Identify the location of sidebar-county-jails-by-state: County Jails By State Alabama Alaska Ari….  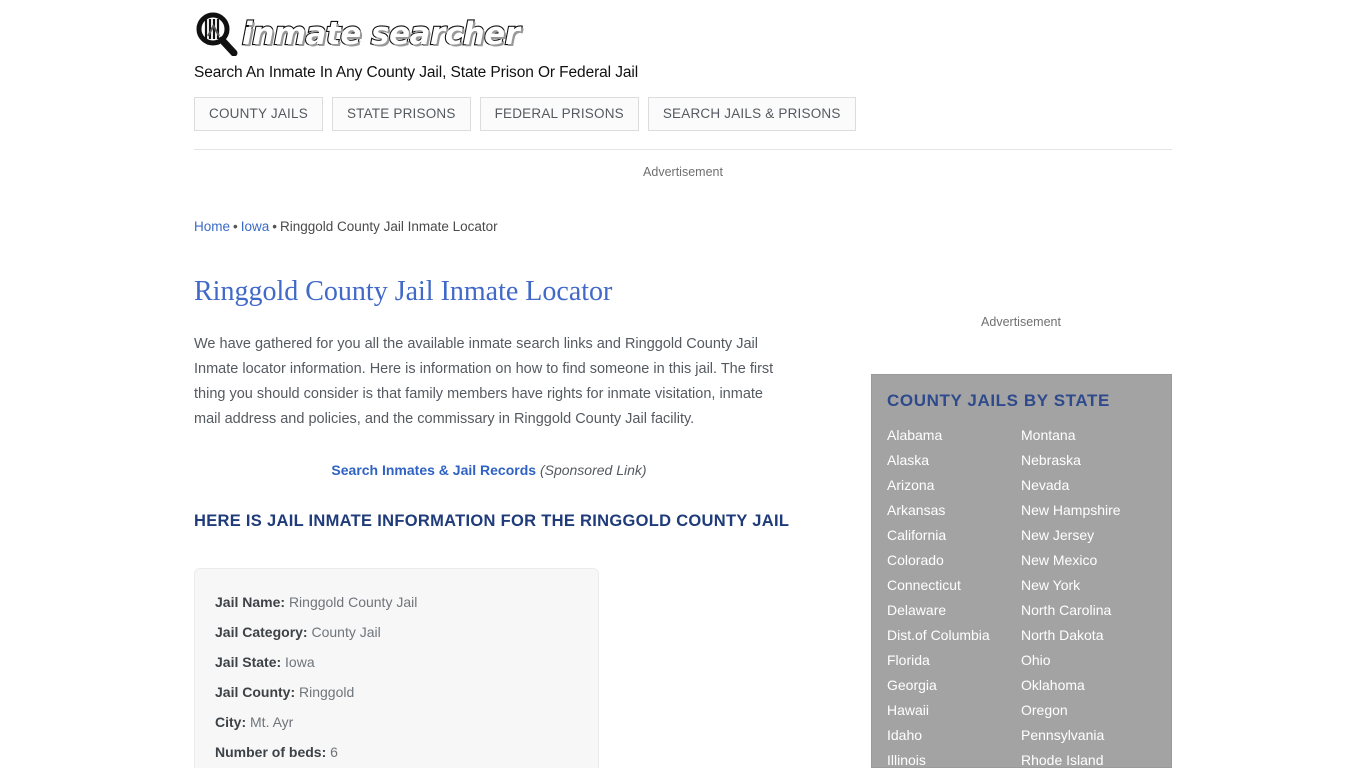
(1021, 571).